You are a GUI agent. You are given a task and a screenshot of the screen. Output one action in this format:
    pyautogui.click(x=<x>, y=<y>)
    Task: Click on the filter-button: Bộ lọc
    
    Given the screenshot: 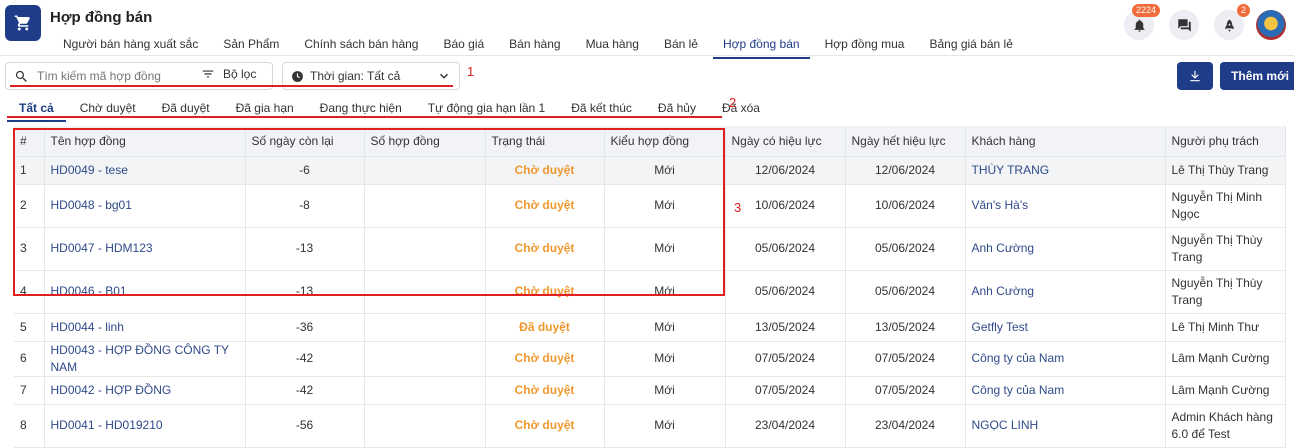 What is the action you would take?
    pyautogui.click(x=228, y=74)
    